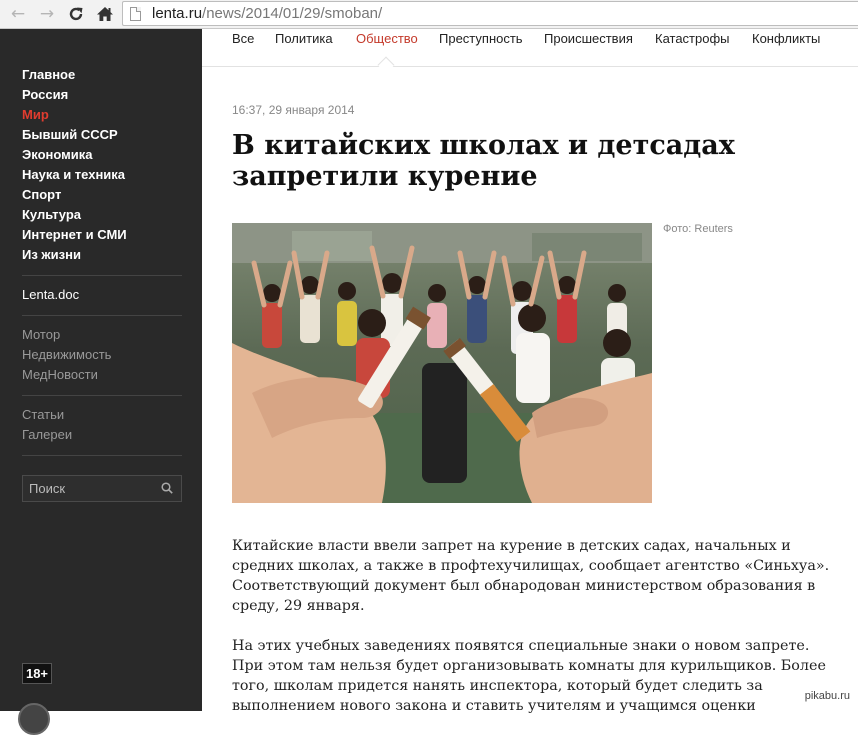 The image size is (858, 735). I want to click on sidebar-extra-section: Статьи Галереи, so click(102, 425).